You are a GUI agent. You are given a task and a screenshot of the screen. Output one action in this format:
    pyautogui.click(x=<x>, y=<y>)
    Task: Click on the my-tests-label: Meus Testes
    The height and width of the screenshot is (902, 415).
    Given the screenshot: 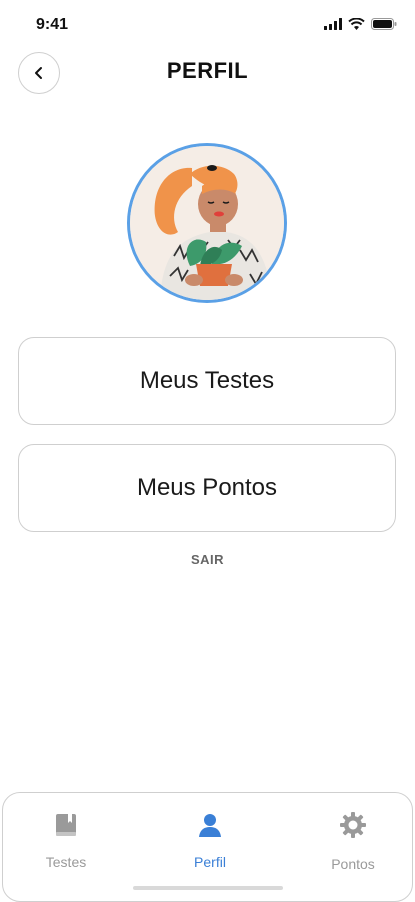 What is the action you would take?
    pyautogui.click(x=207, y=380)
    